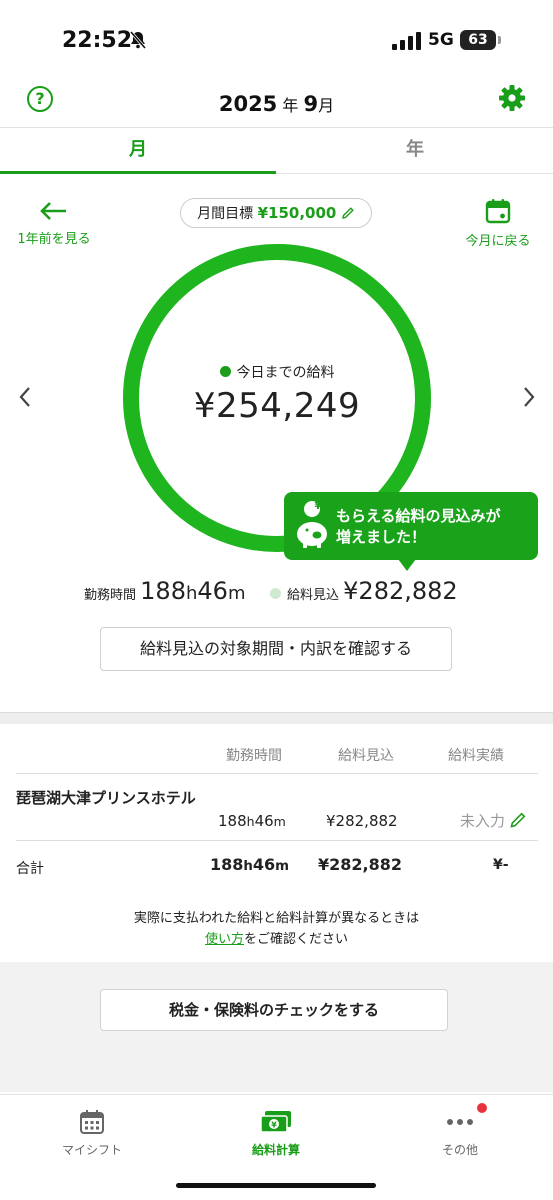 The height and width of the screenshot is (1200, 553). I want to click on total-hours-m: 46, so click(264, 864).